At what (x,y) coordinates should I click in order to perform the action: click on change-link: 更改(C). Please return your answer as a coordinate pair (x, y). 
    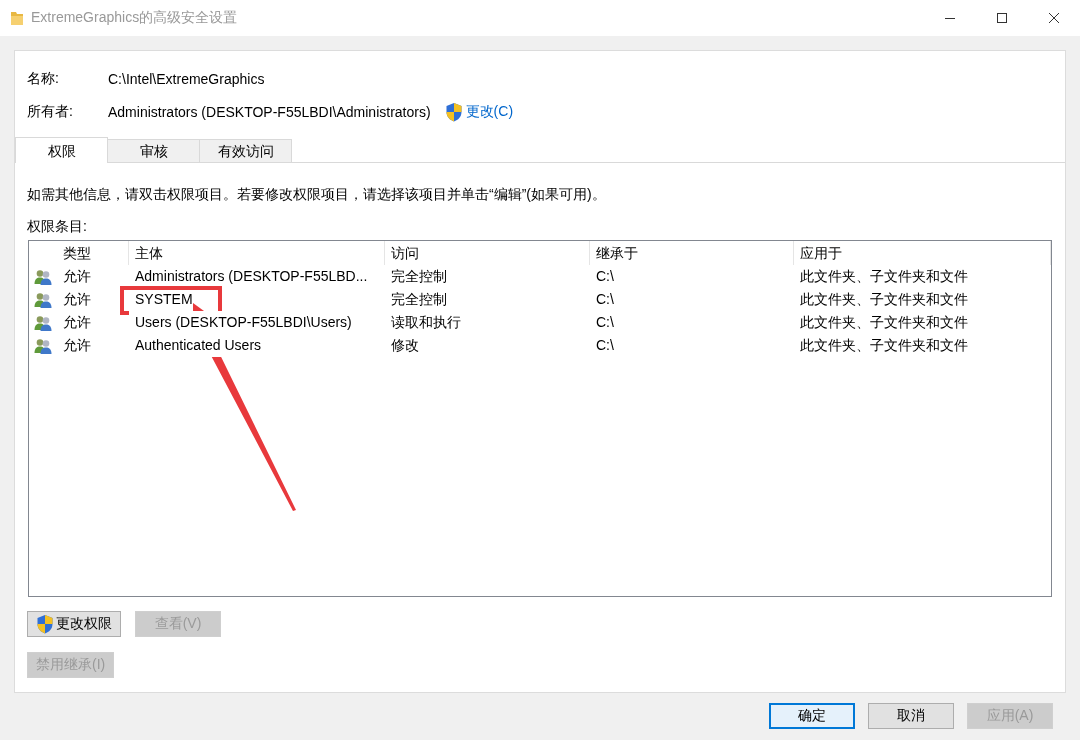
    Looking at the image, I should click on (479, 111).